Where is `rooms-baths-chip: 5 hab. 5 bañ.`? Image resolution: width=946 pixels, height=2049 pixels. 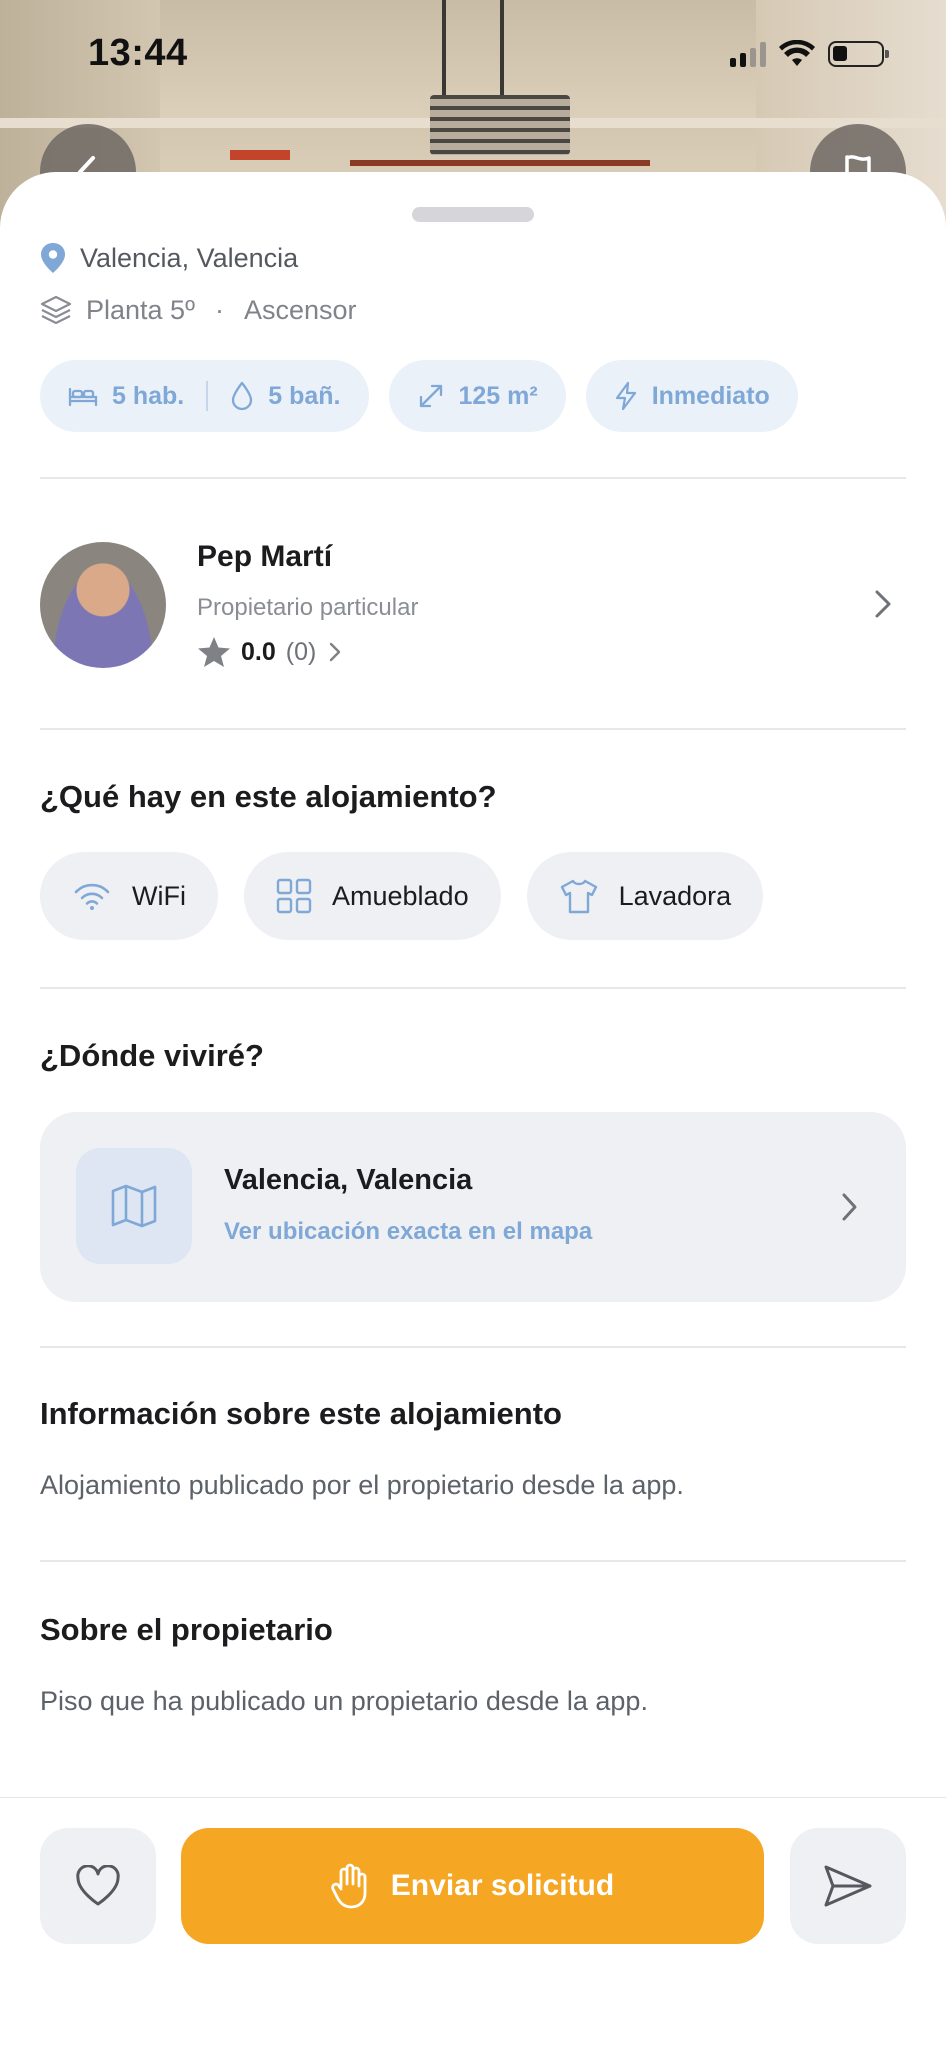
rooms-baths-chip: 5 hab. 5 bañ. is located at coordinates (204, 396).